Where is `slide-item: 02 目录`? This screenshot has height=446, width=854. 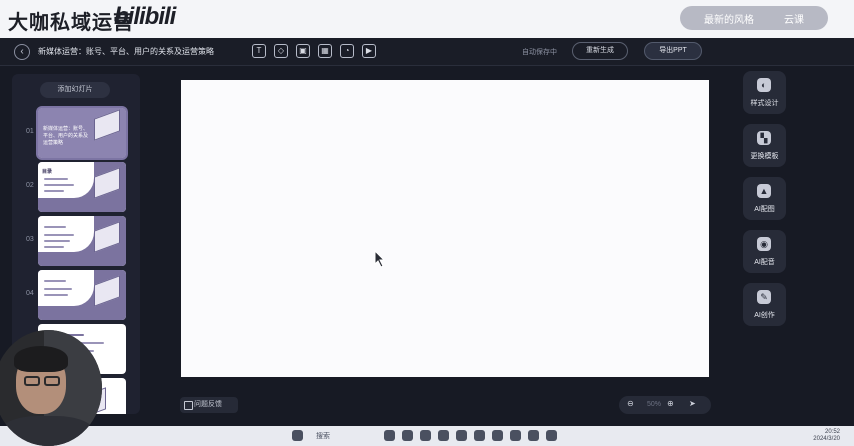 slide-item: 02 目录 is located at coordinates (76, 187).